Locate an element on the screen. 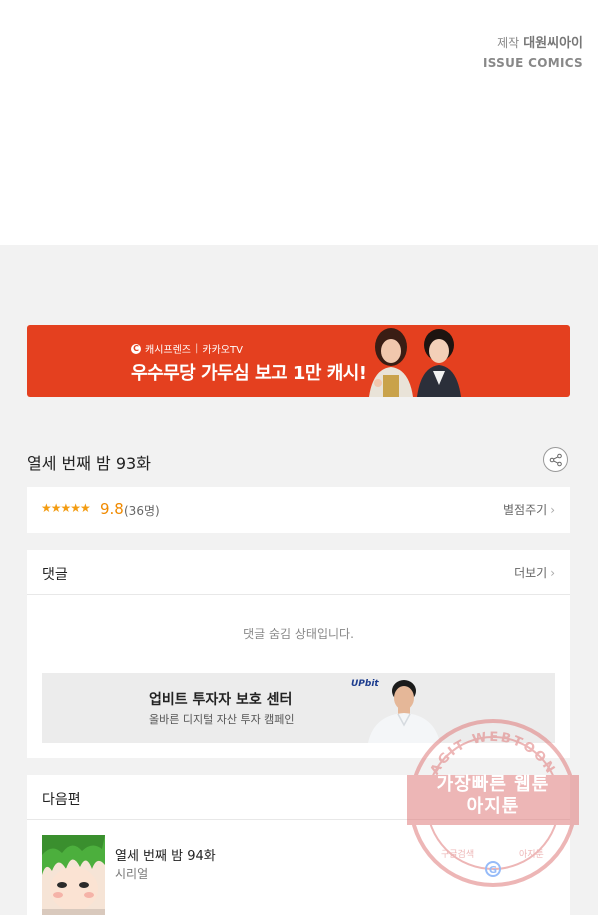 This screenshot has width=598, height=915. credit-studio: 대원씨아이 is located at coordinates (553, 43).